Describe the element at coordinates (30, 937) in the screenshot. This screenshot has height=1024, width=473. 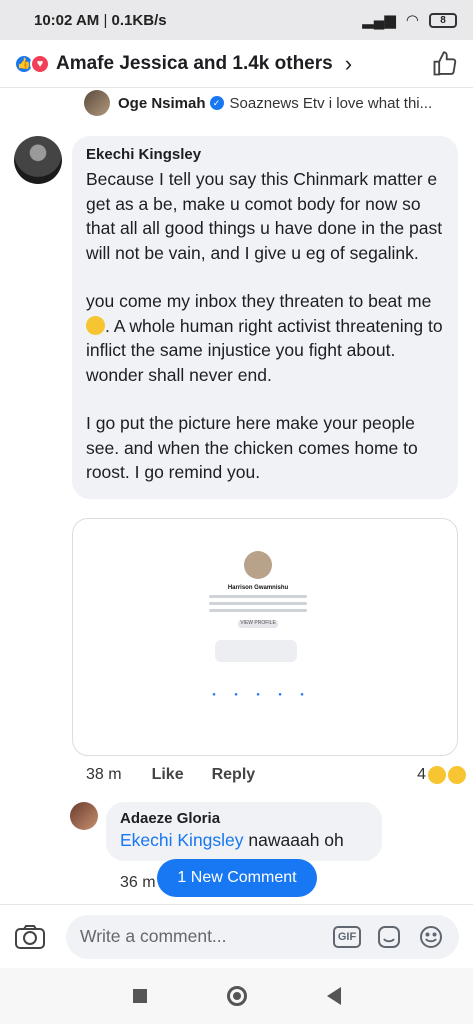
I see `camera-icon` at that location.